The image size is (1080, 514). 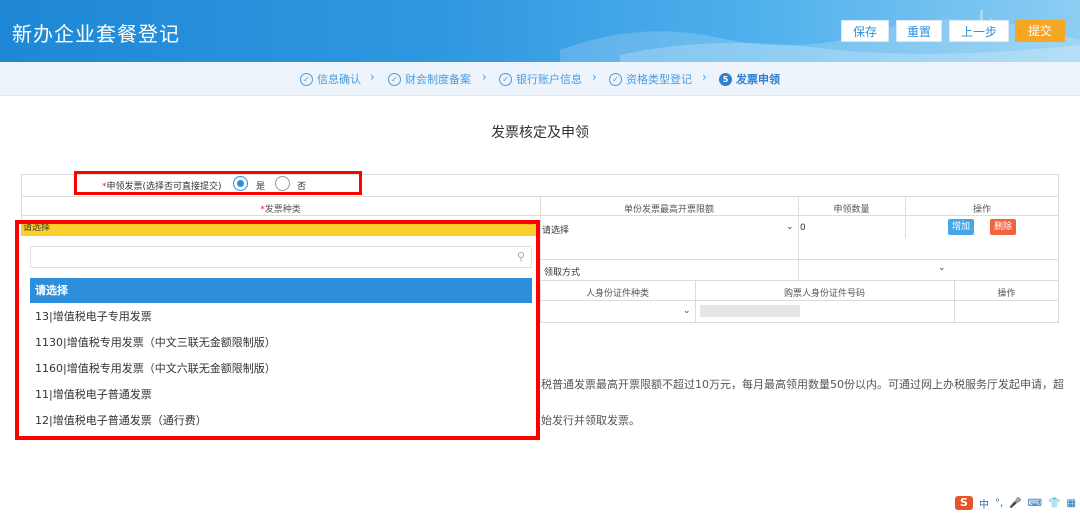 I want to click on step-number-icon: 5, so click(x=725, y=79).